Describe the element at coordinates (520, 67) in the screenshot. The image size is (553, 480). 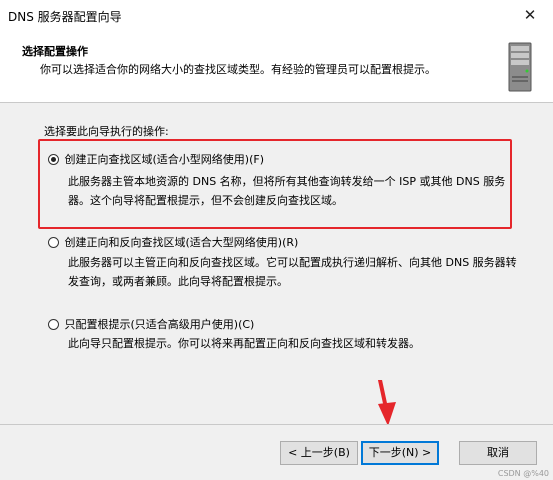
I see `server-icon` at that location.